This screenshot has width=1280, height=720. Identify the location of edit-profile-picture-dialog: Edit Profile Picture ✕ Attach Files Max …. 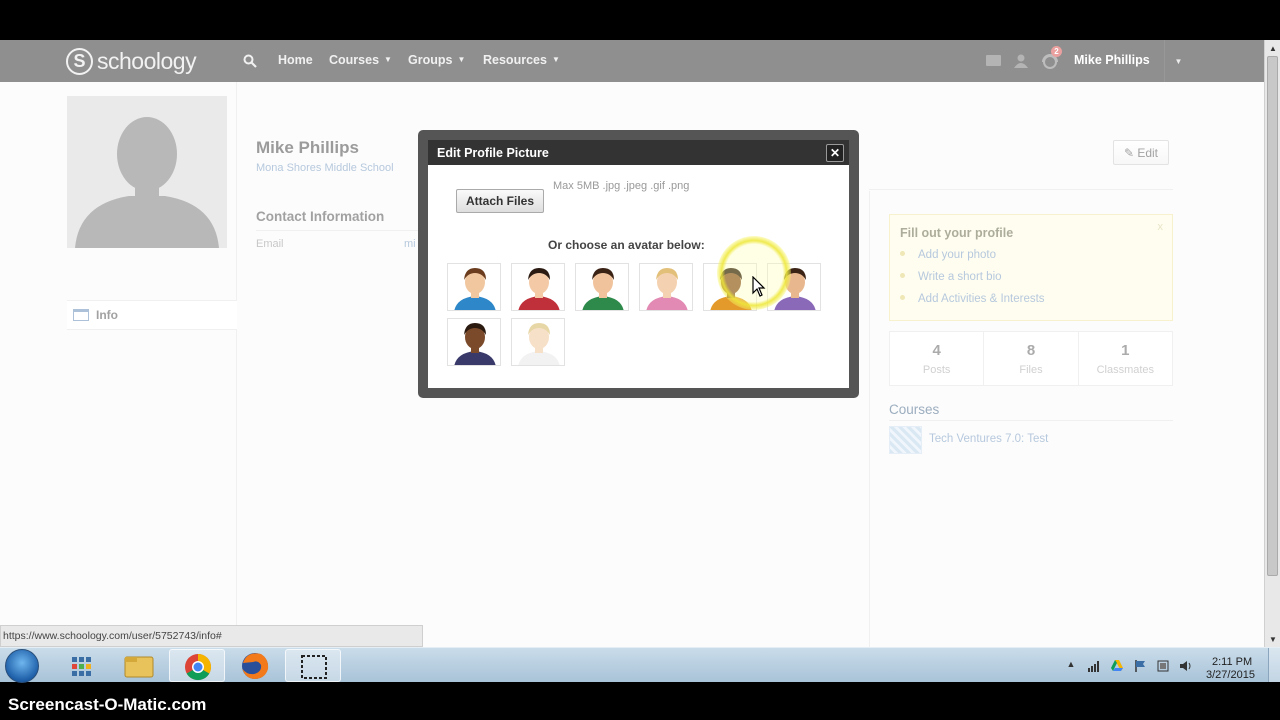
(638, 264).